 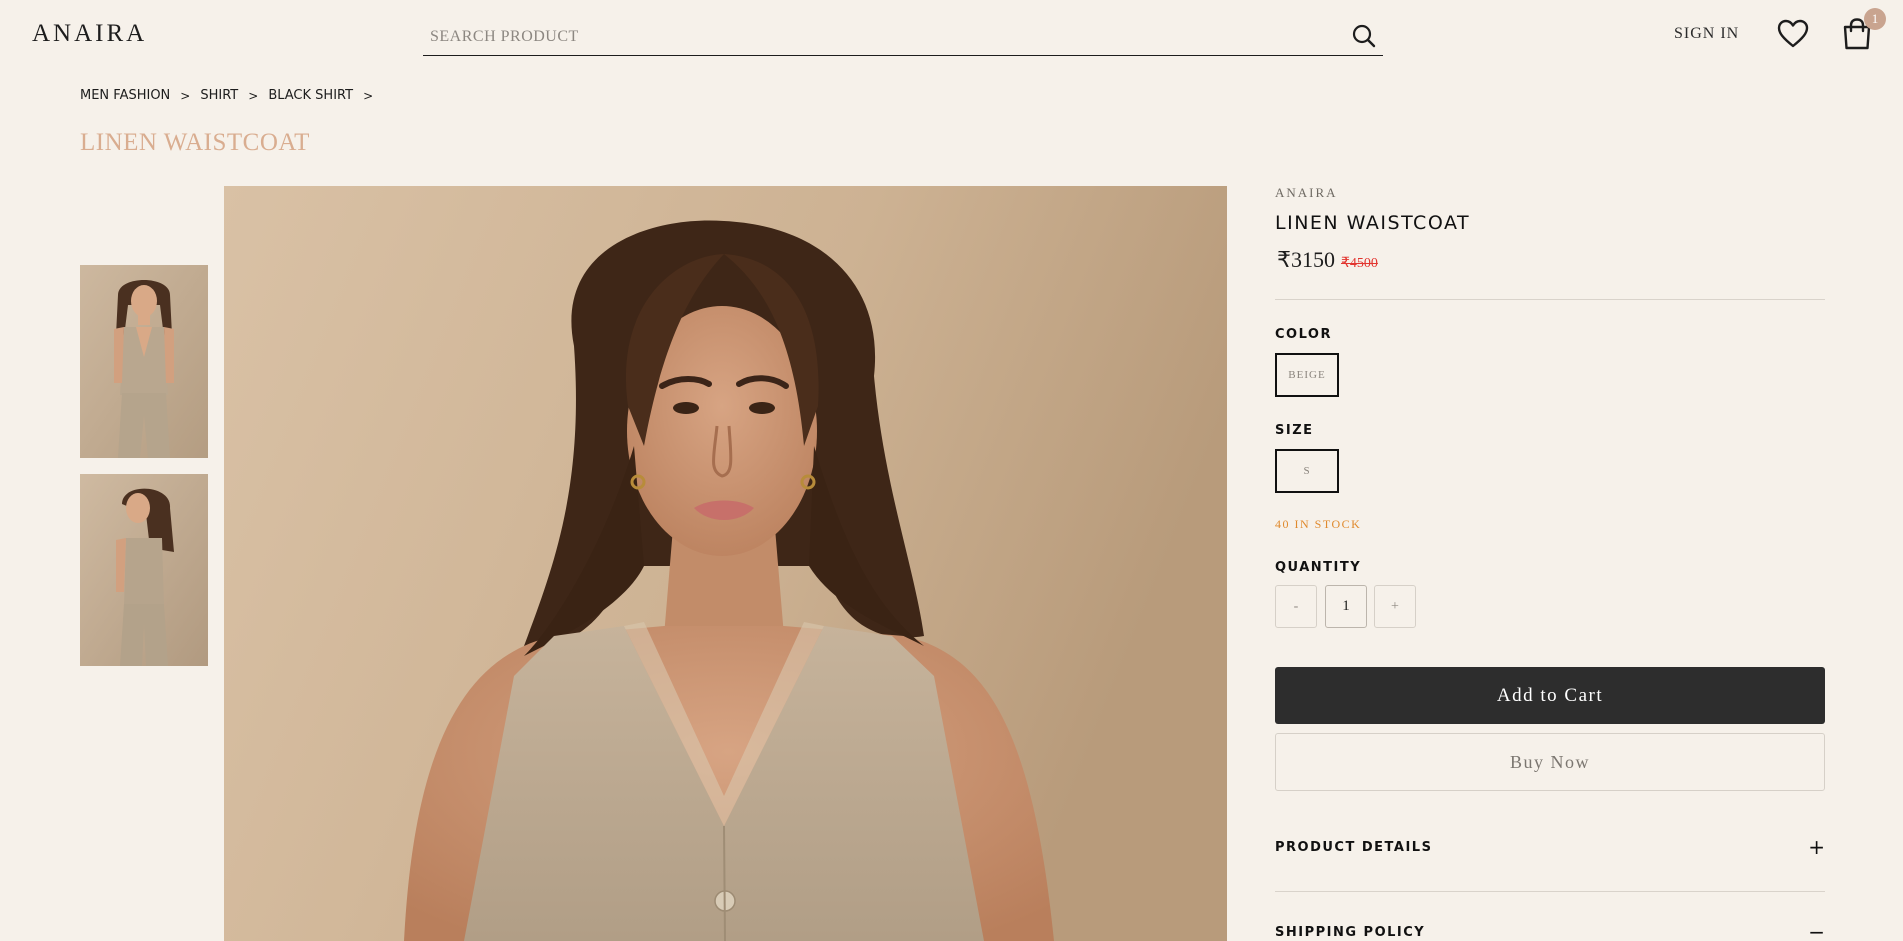 What do you see at coordinates (1318, 567) in the screenshot?
I see `quantity-label: QUANTITY` at bounding box center [1318, 567].